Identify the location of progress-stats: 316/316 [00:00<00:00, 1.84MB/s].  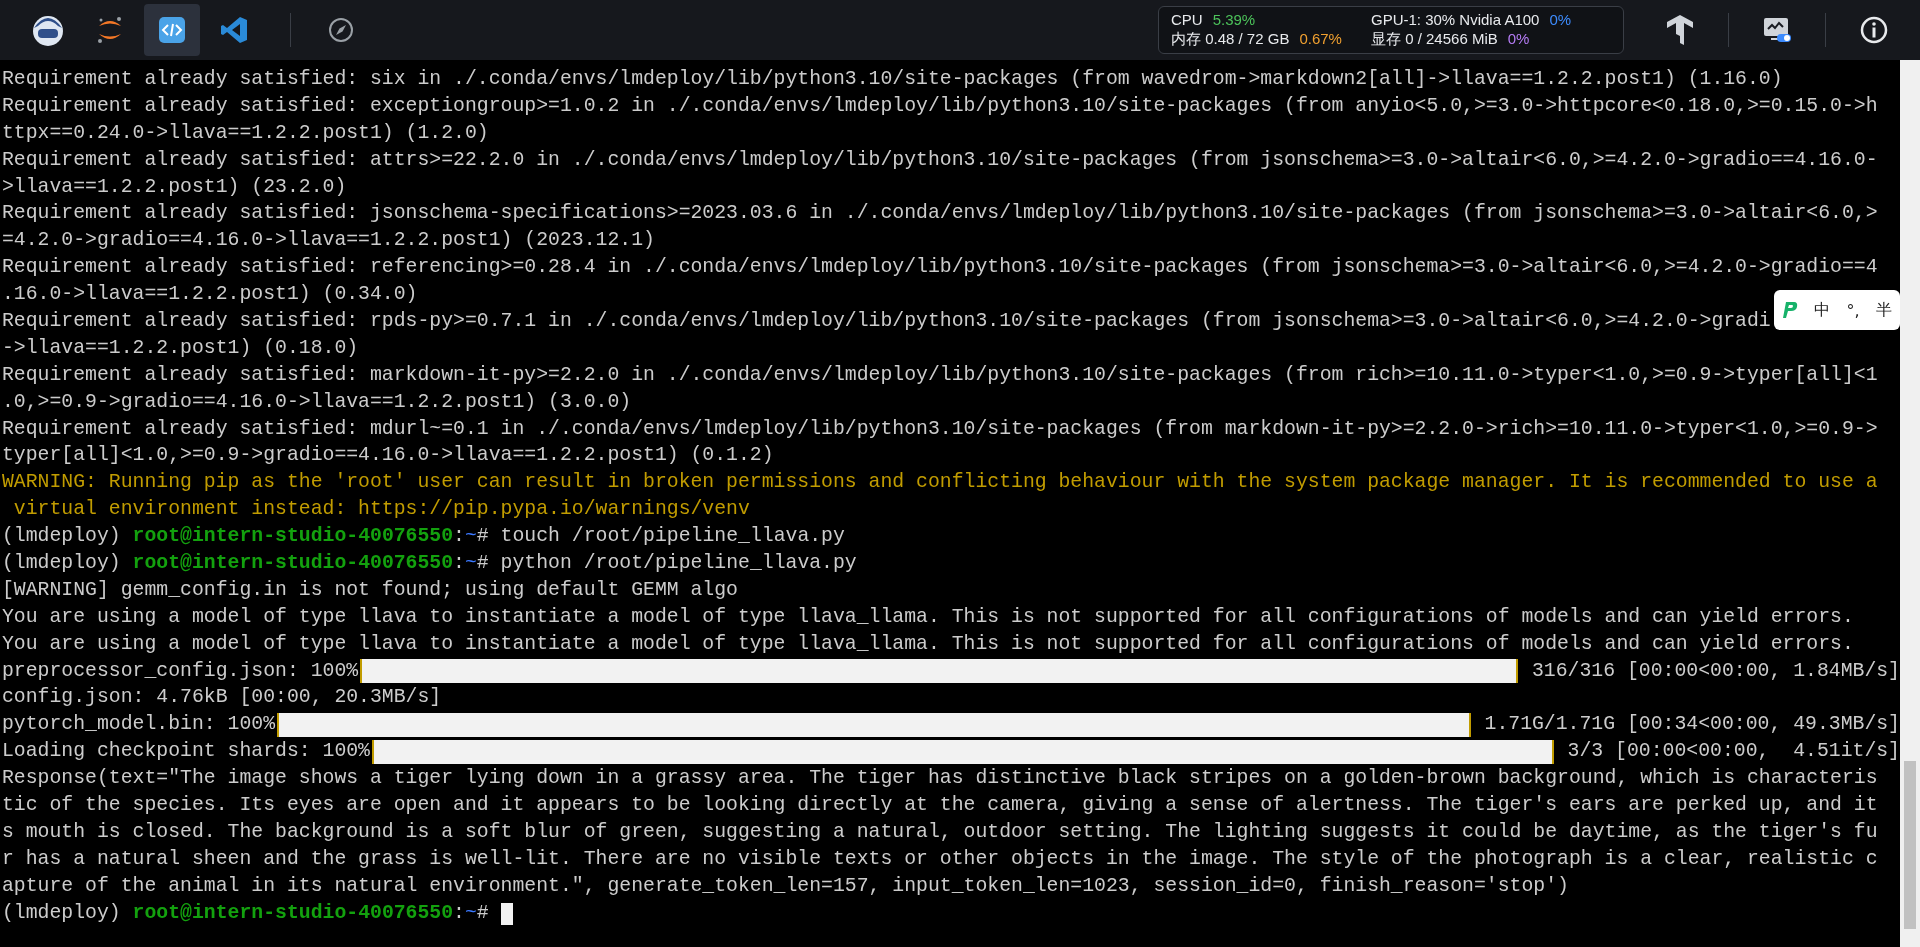
(1716, 671).